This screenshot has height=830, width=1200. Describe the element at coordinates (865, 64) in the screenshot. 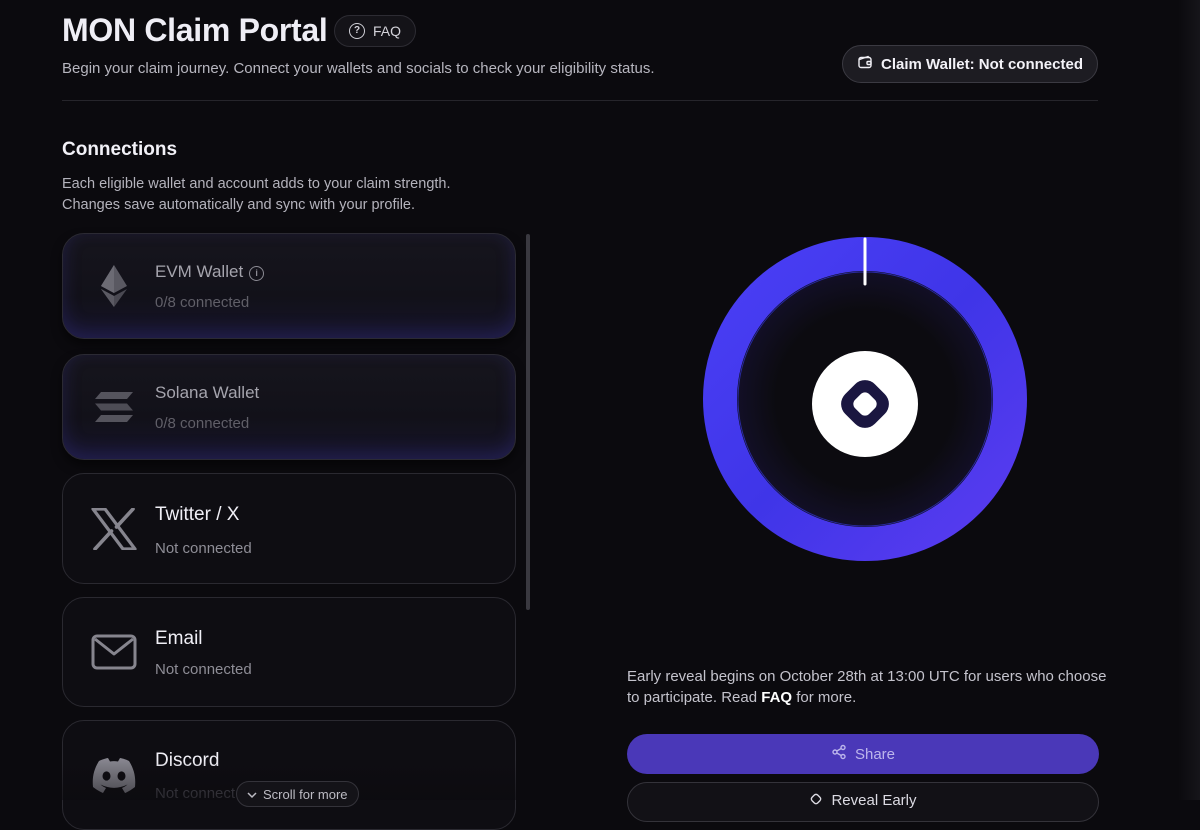

I see `wallet-icon` at that location.